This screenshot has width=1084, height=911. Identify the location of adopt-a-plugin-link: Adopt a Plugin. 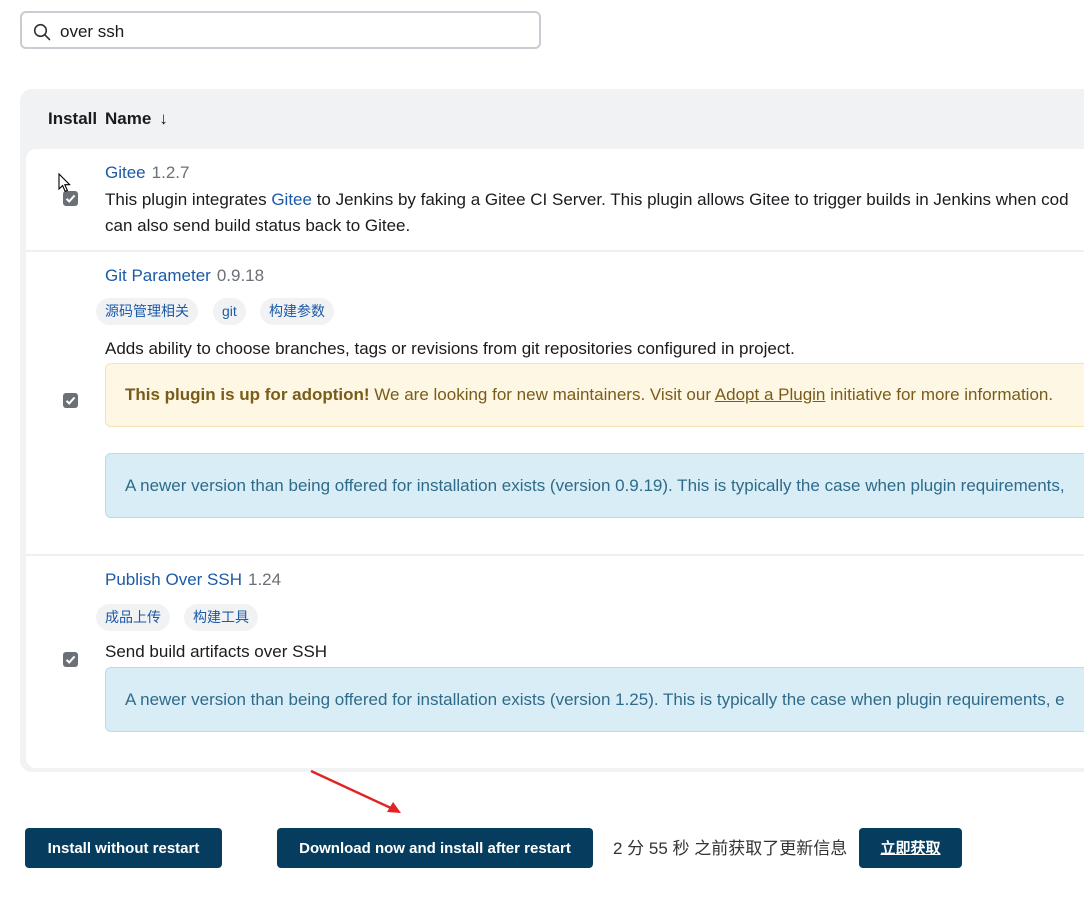
(770, 394).